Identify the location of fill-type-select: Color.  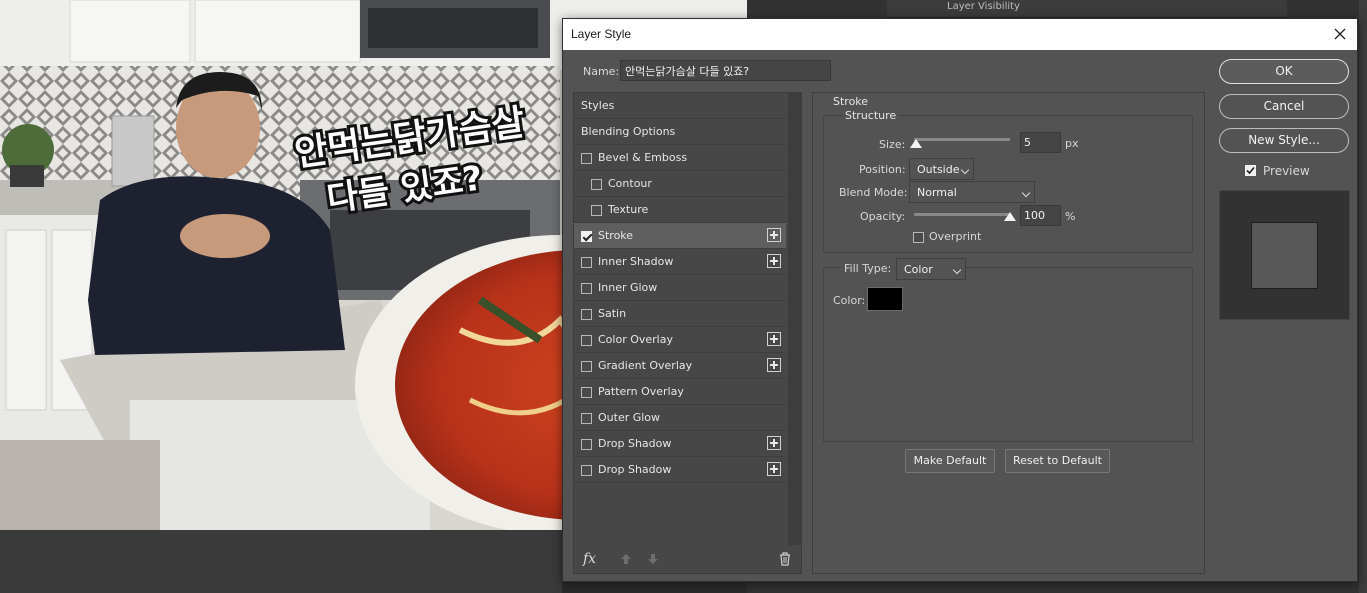
(931, 269).